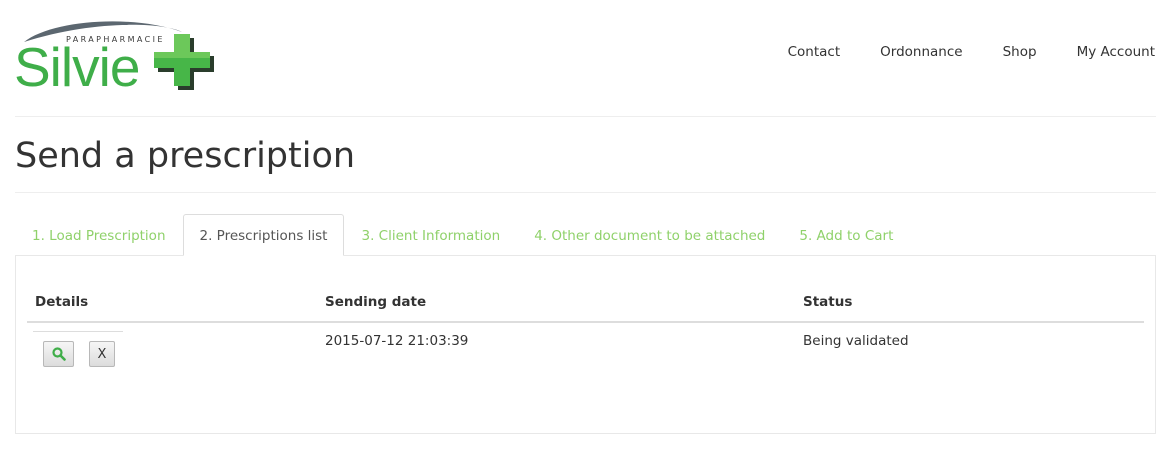  What do you see at coordinates (846, 235) in the screenshot?
I see `tab-add-to-cart: 5. Add to Cart` at bounding box center [846, 235].